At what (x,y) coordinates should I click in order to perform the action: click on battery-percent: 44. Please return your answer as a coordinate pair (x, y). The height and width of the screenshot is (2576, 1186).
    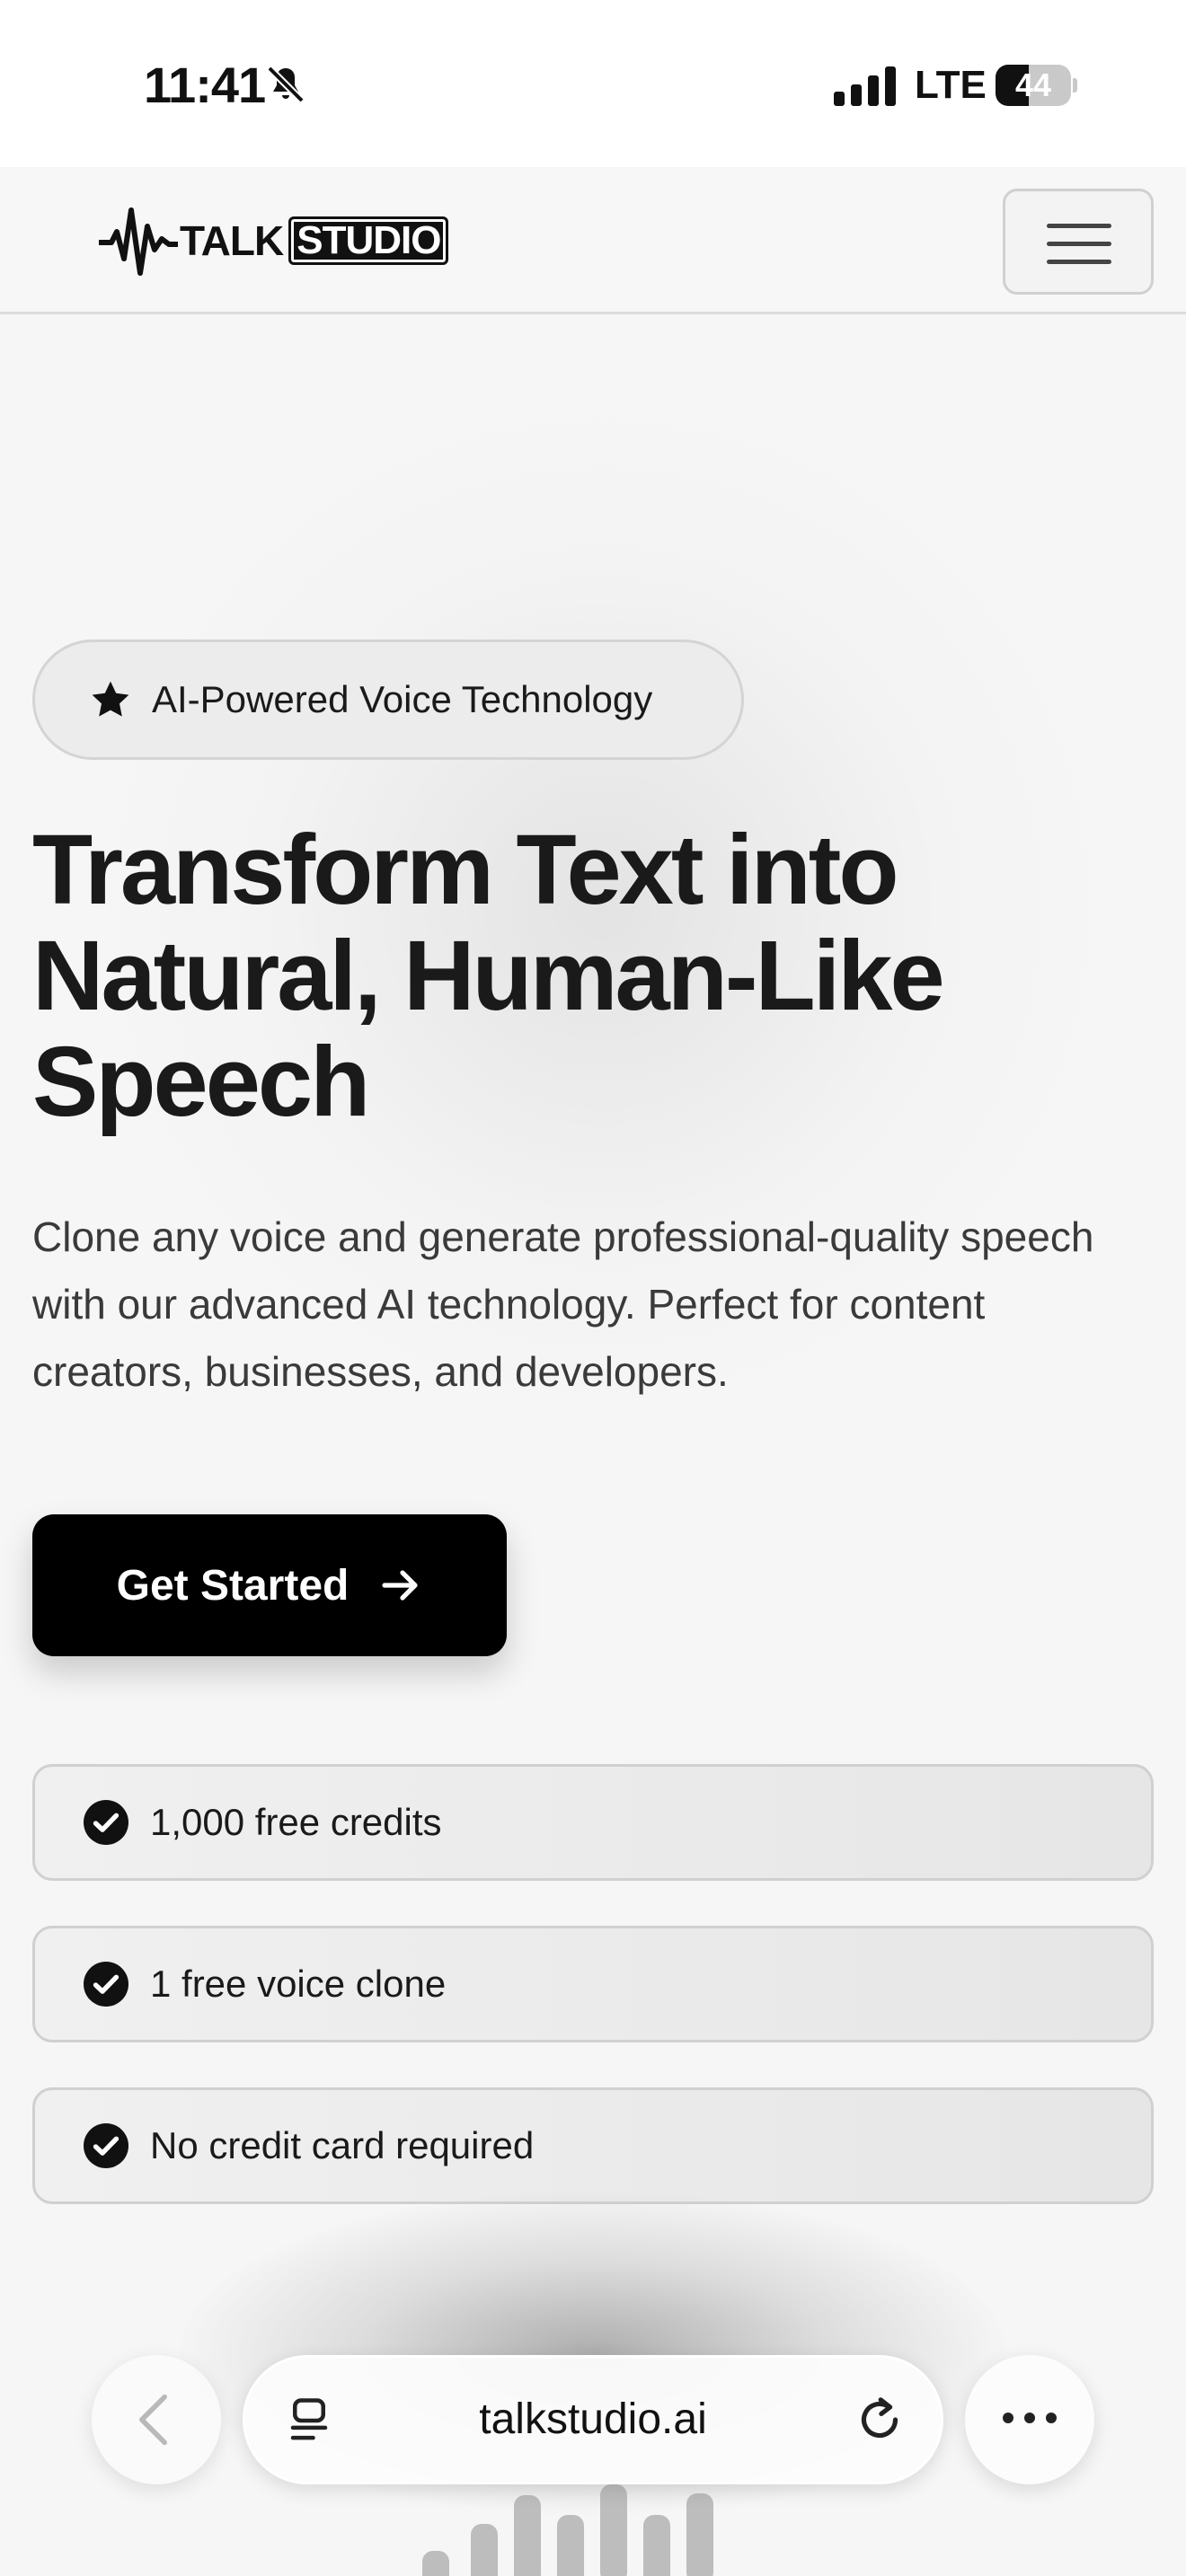
    Looking at the image, I should click on (1033, 84).